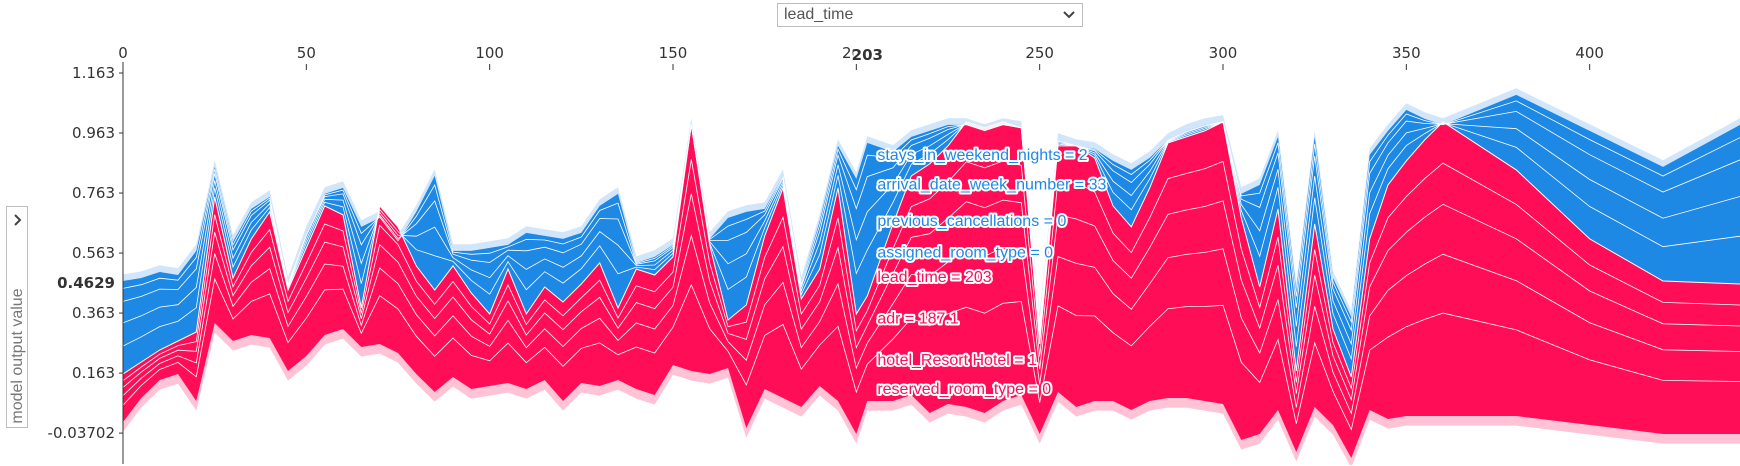  Describe the element at coordinates (93, 373) in the screenshot. I see `y-tick-label: 0.163` at that location.